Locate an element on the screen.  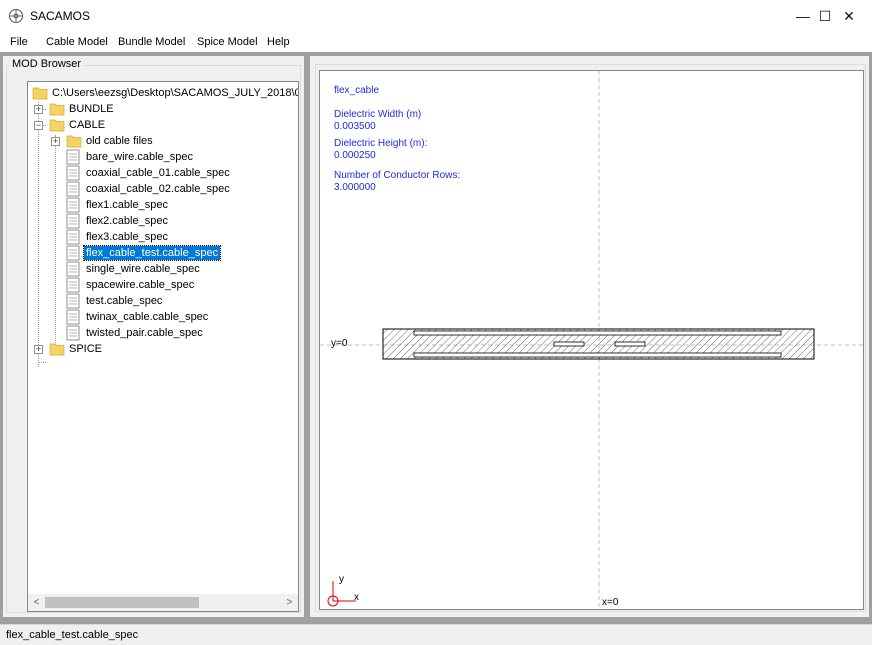
tree-item-label: CABLE is located at coordinates (87, 125).